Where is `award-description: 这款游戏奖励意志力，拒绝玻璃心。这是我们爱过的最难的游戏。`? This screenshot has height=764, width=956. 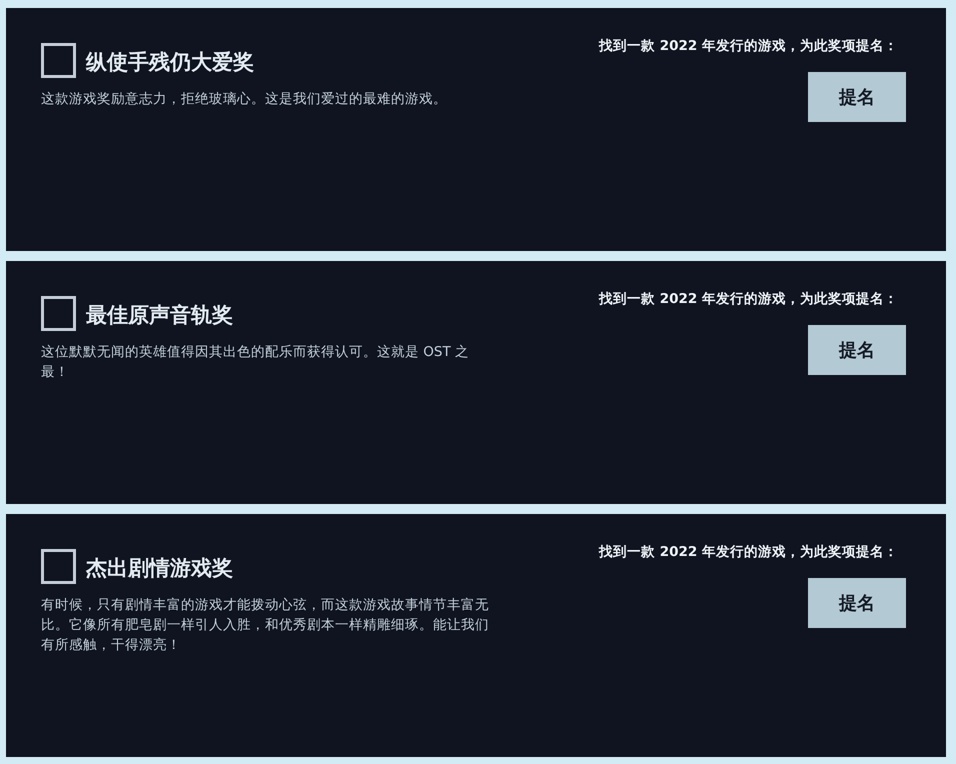
award-description: 这款游戏奖励意志力，拒绝玻璃心。这是我们爱过的最难的游戏。 is located at coordinates (244, 99).